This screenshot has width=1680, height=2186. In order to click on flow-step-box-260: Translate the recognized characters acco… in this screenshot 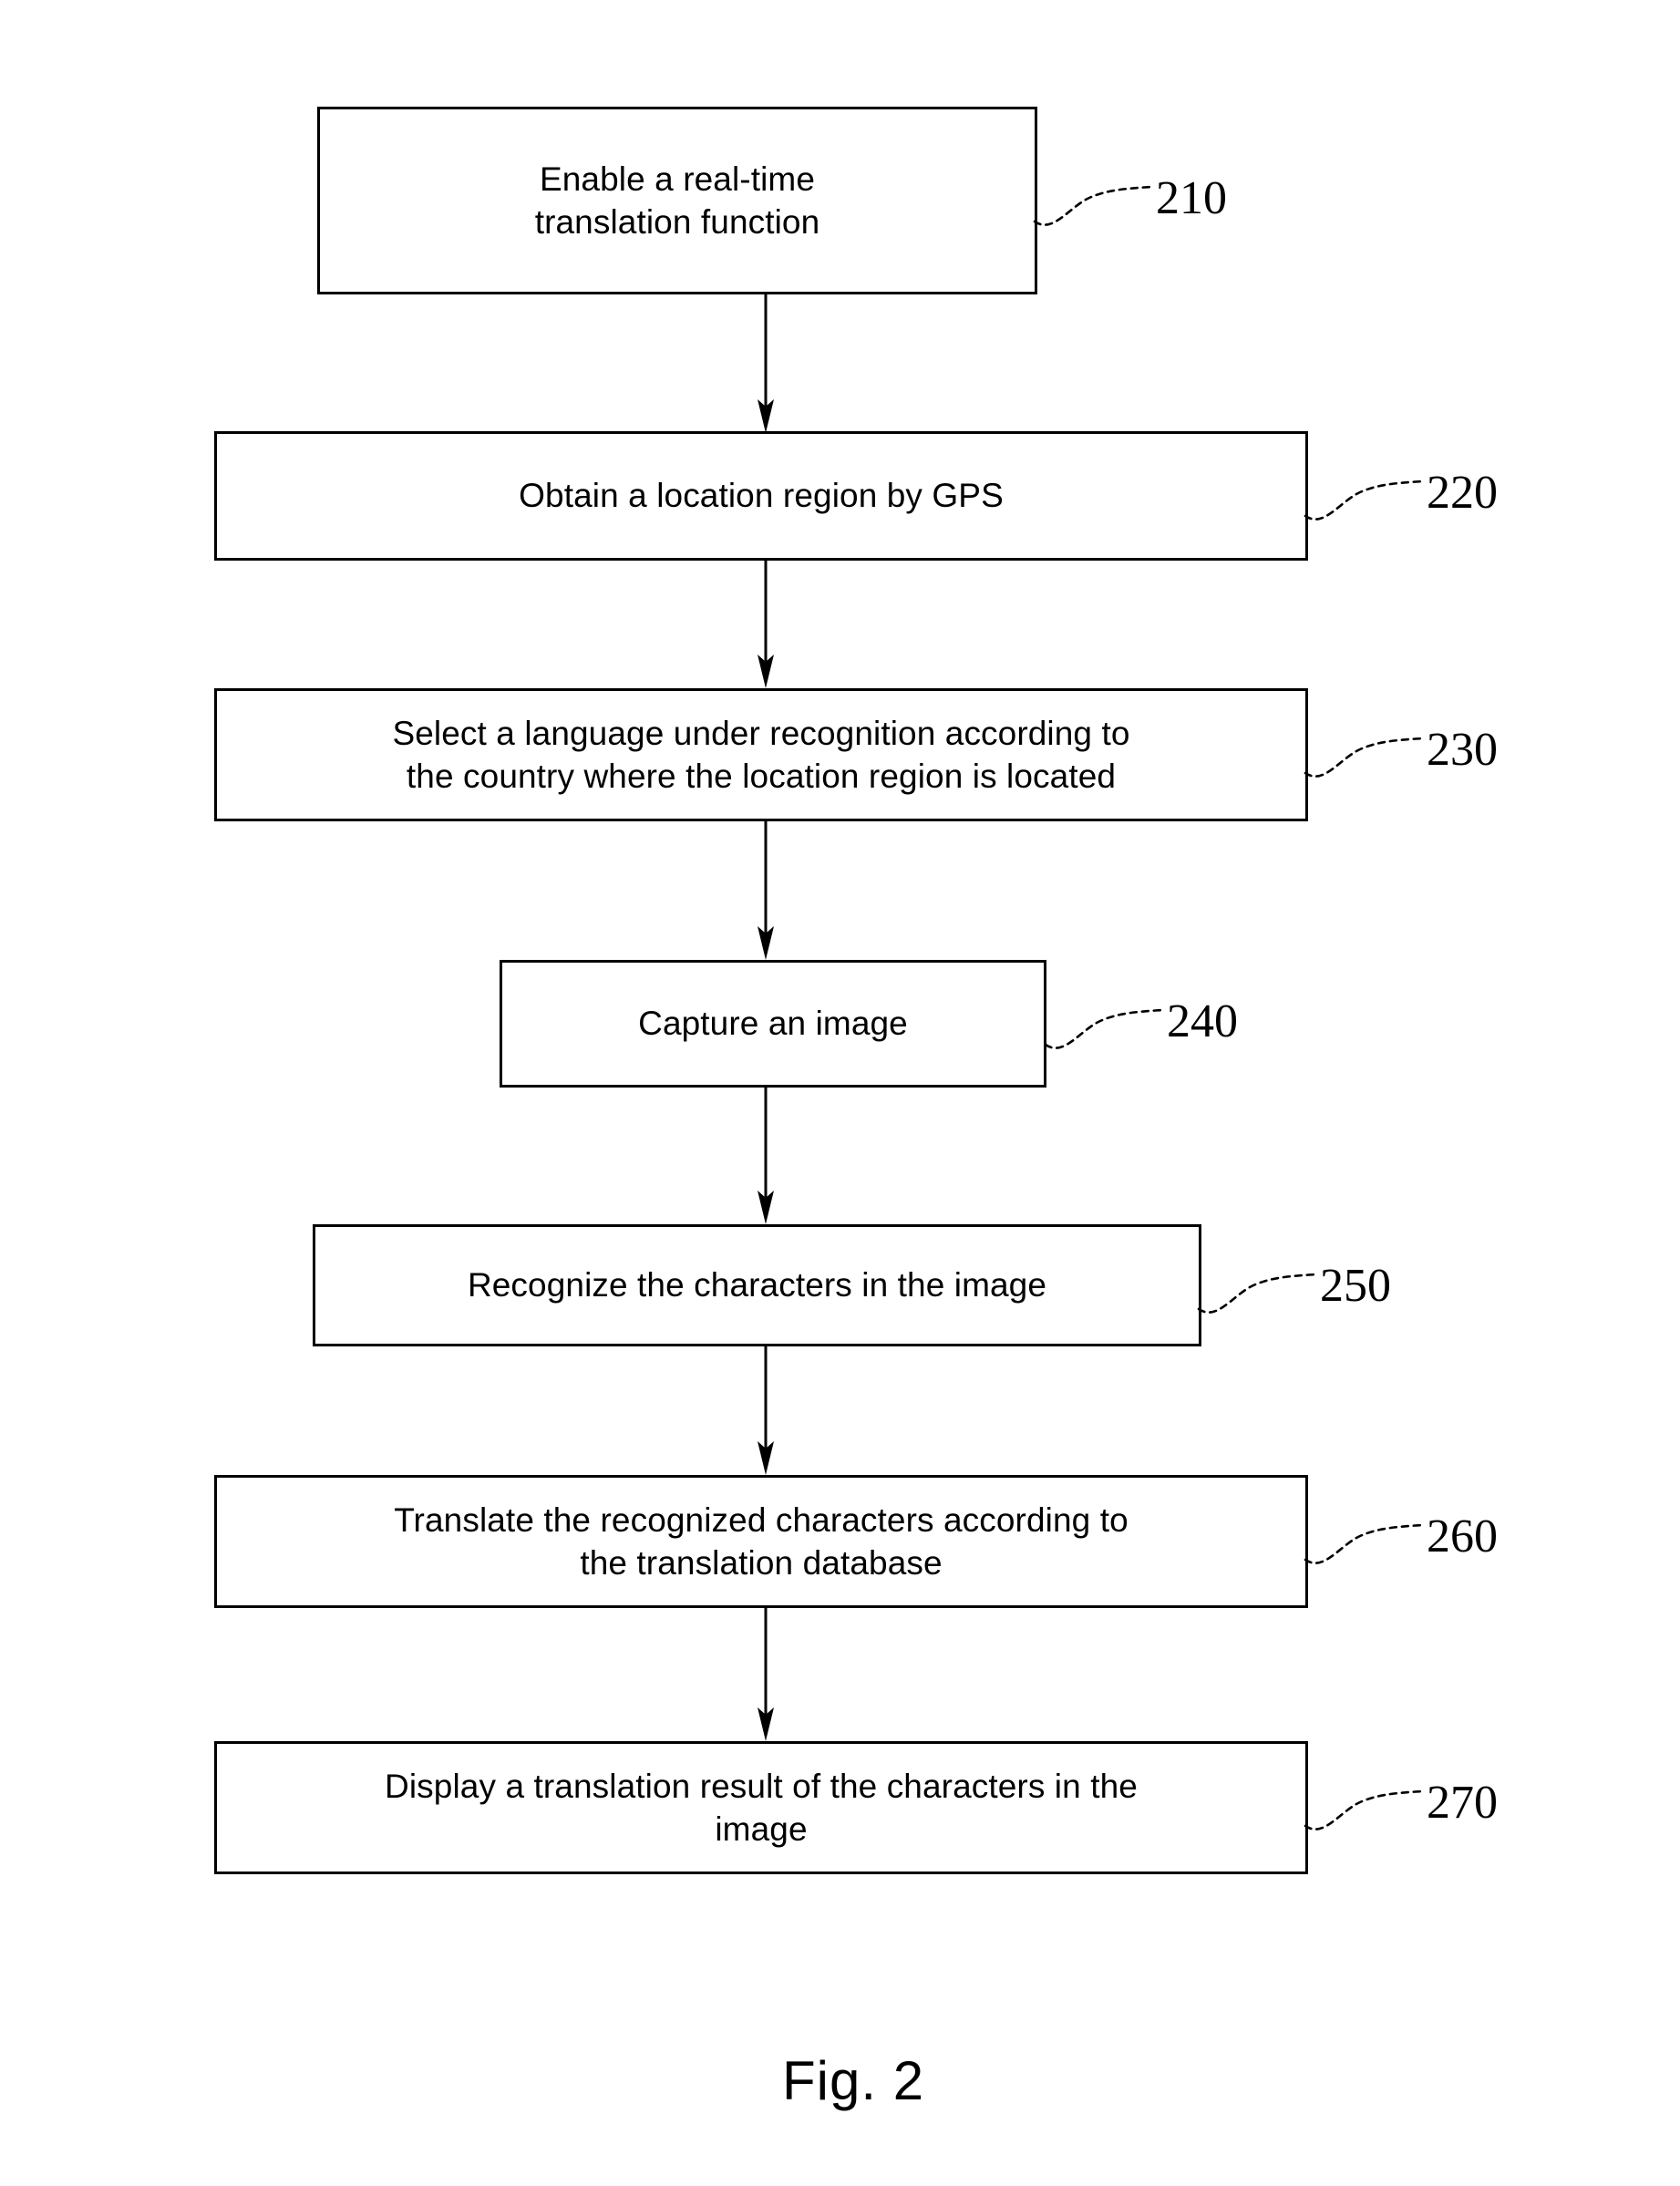, I will do `click(761, 1542)`.